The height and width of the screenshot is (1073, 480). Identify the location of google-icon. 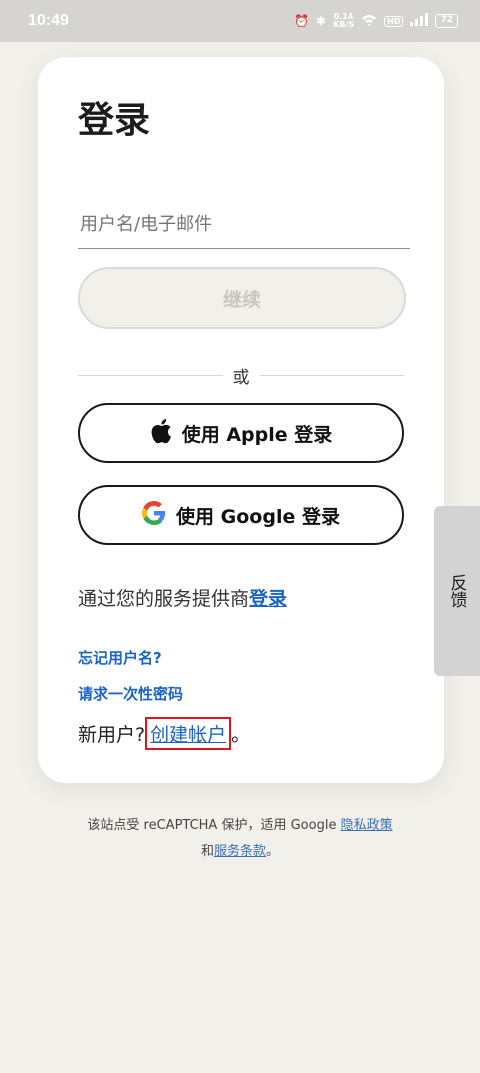
(154, 515).